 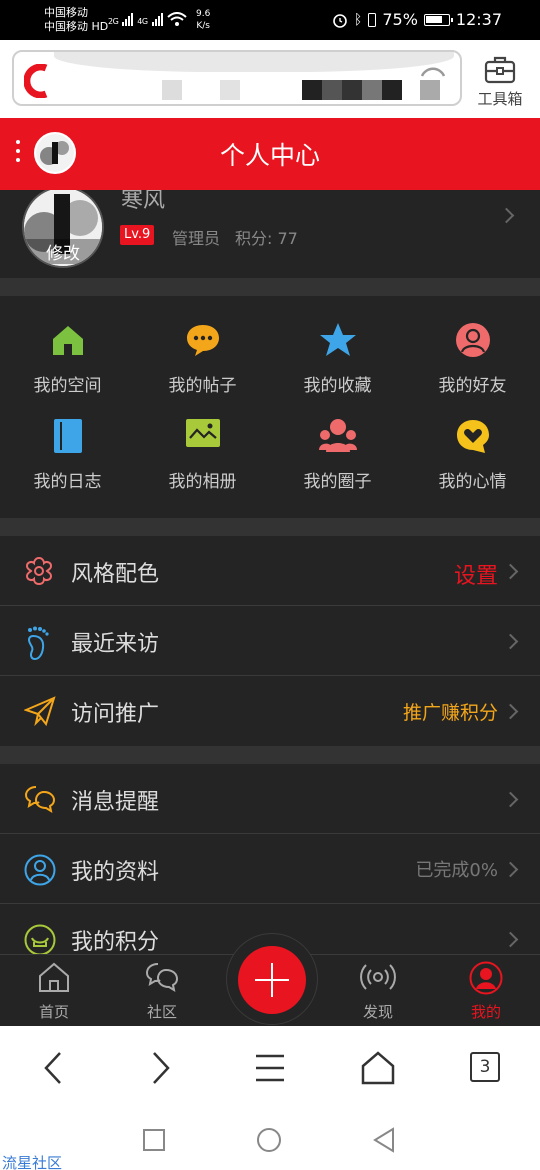 I want to click on profile-card: 修改 寒风 Lv.9 管理员 积分: 77, so click(x=270, y=234).